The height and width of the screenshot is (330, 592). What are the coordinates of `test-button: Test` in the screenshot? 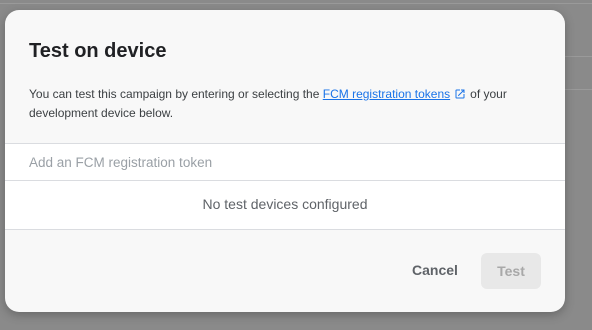 It's located at (511, 271).